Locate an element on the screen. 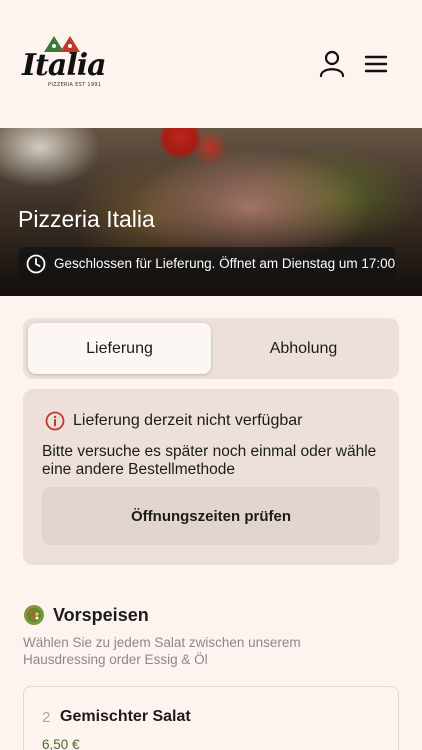 The image size is (422, 750). item-number: 2 is located at coordinates (46, 717).